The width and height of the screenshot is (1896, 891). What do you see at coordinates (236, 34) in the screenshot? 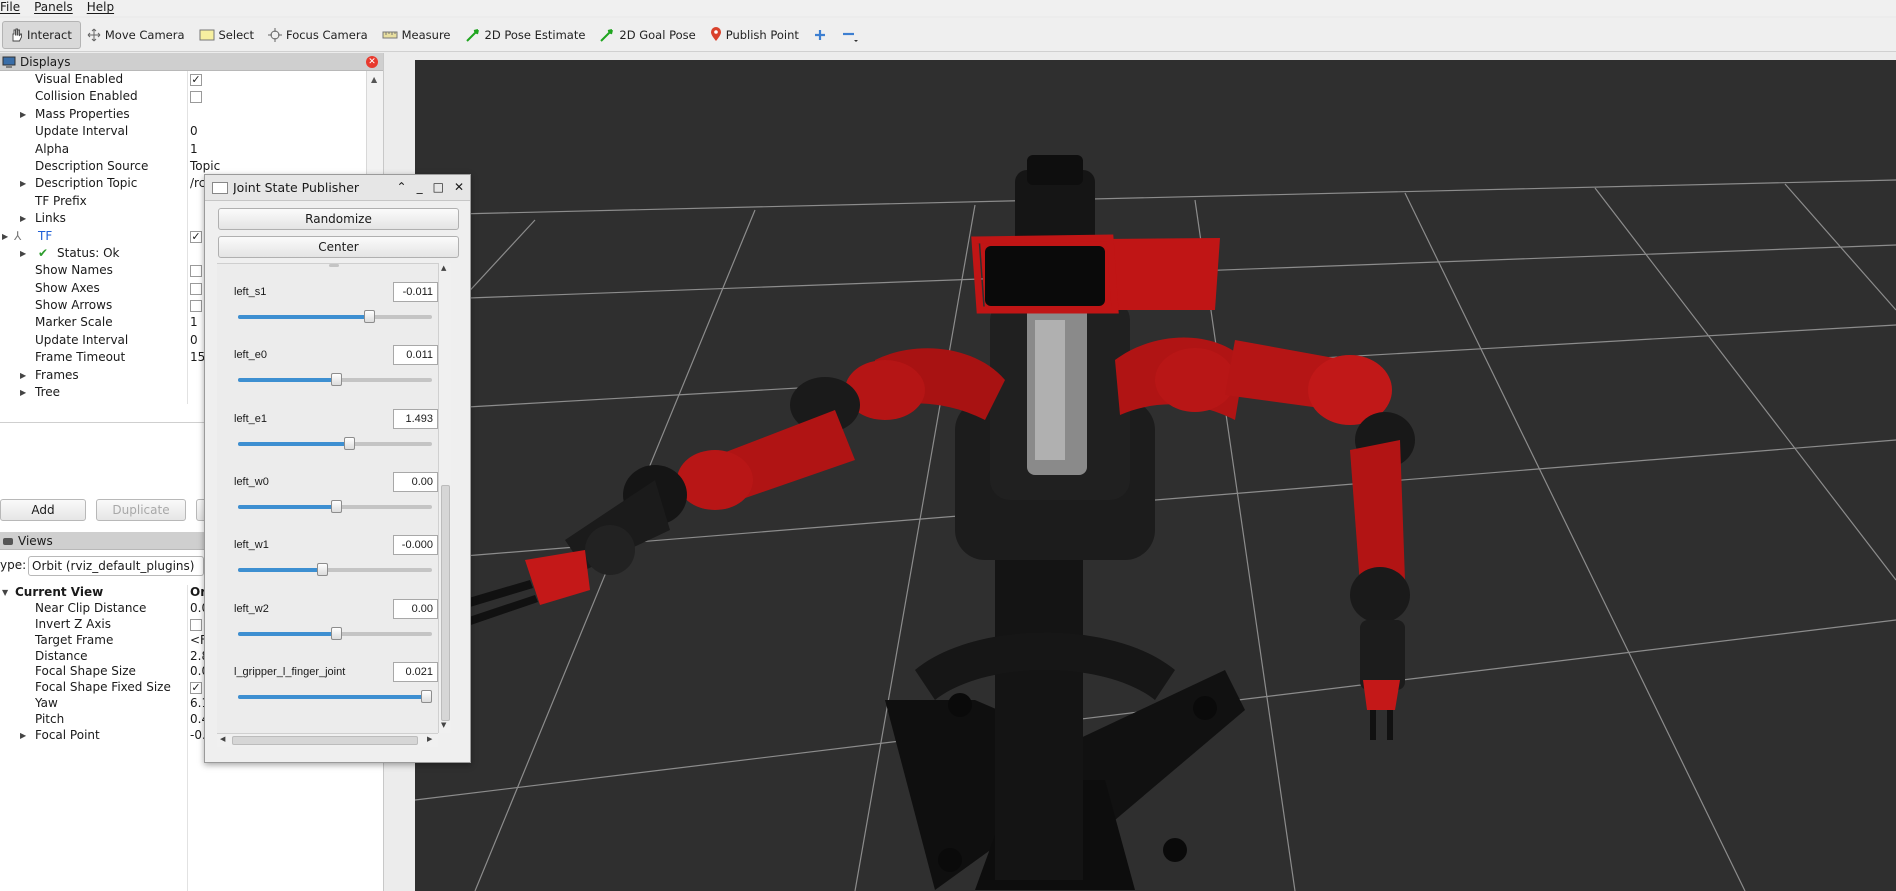
I see `tool-label: Select` at bounding box center [236, 34].